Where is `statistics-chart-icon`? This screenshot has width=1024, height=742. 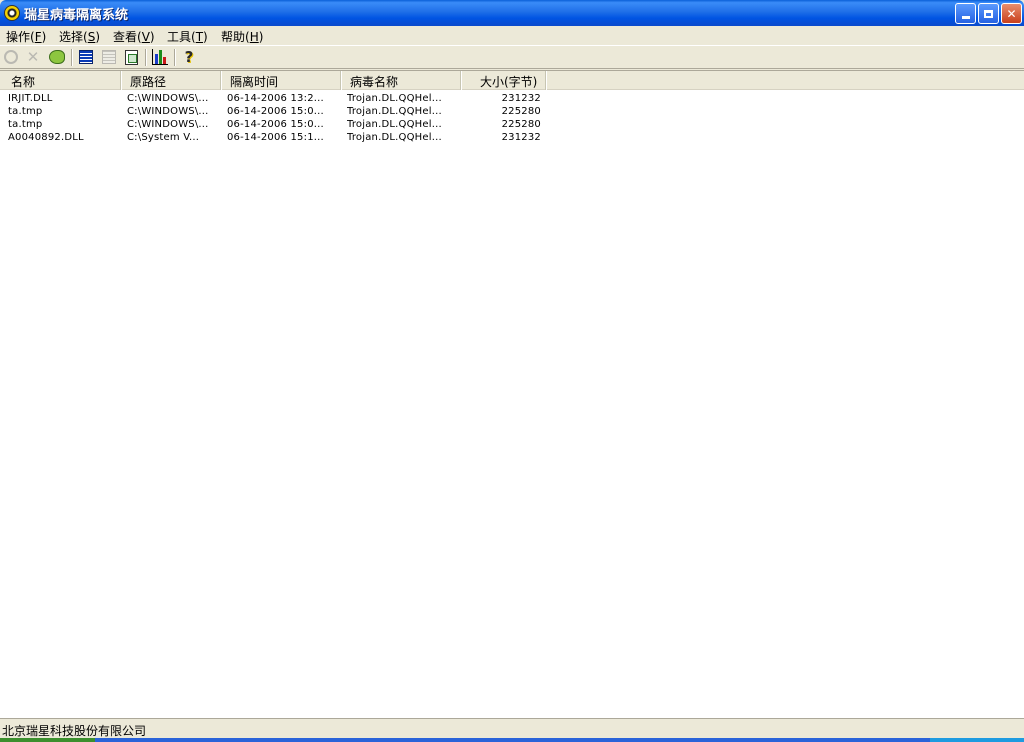 statistics-chart-icon is located at coordinates (160, 57).